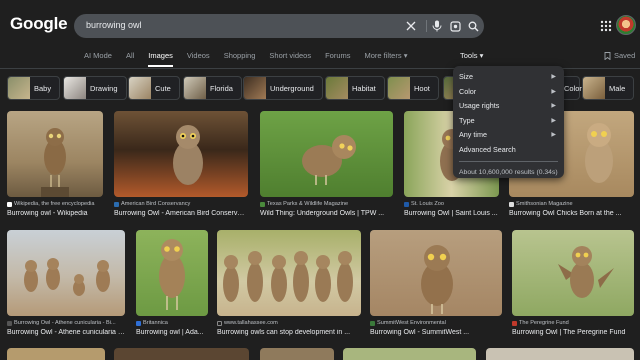 The height and width of the screenshot is (360, 640). I want to click on result-source: Texas Parks & Wildlife Magazine, so click(304, 204).